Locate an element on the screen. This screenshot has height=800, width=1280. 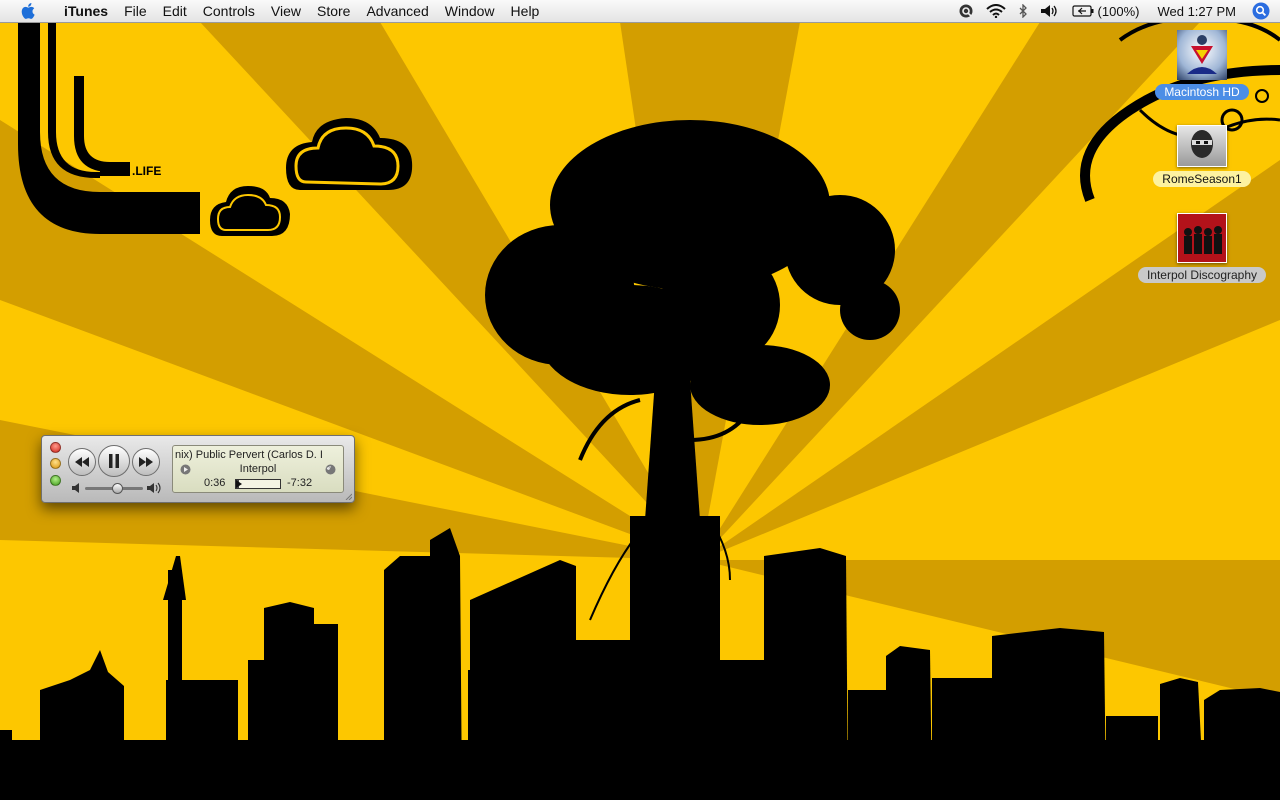
pause-button is located at coordinates (114, 461).